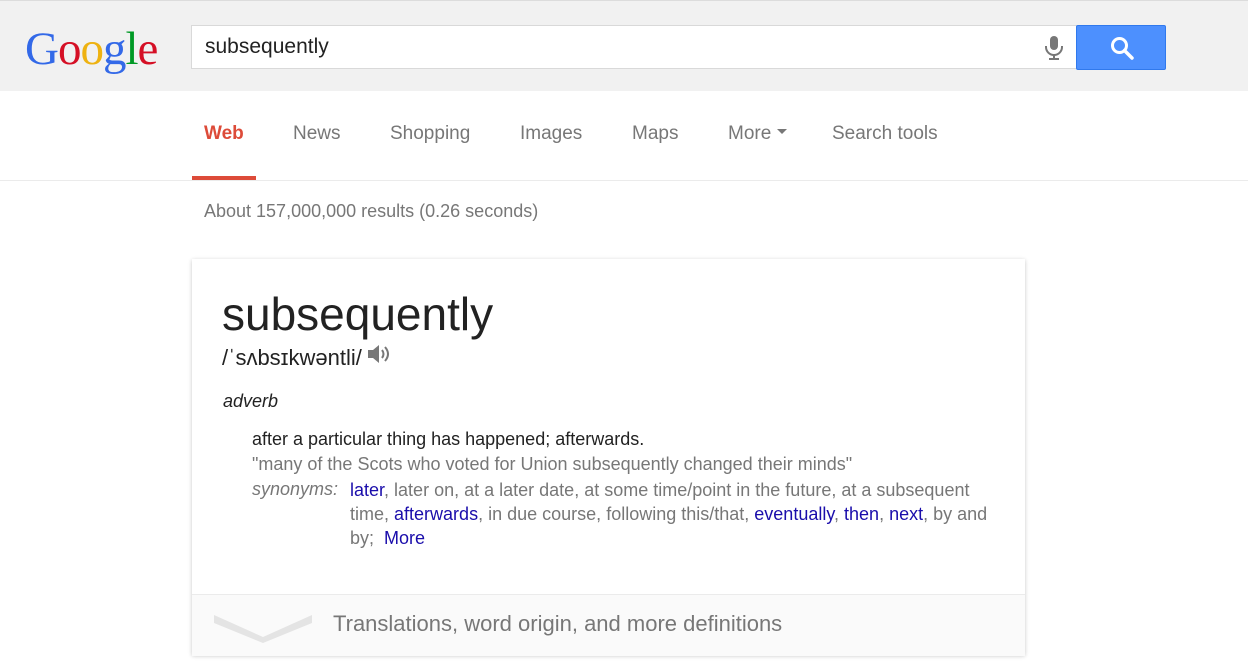 This screenshot has height=666, width=1248. What do you see at coordinates (634, 47) in the screenshot?
I see `search-input: subsequently` at bounding box center [634, 47].